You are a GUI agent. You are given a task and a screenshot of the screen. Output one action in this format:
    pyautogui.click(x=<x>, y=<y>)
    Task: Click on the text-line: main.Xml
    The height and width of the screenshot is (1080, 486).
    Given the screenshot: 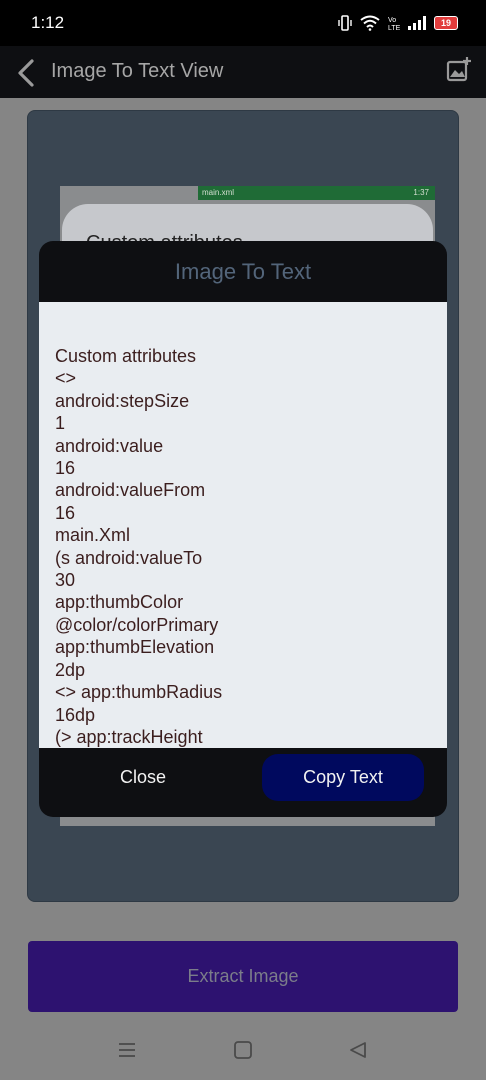 What is the action you would take?
    pyautogui.click(x=93, y=535)
    